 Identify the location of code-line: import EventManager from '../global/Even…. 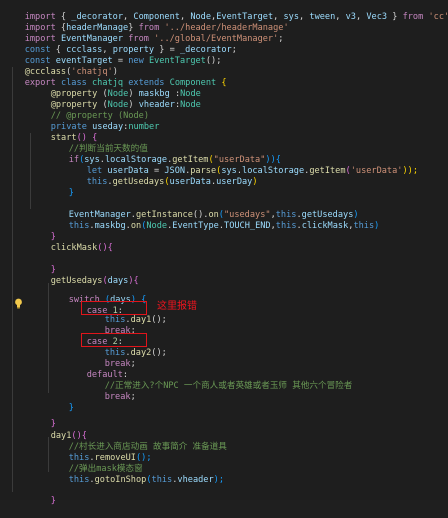
(154, 39).